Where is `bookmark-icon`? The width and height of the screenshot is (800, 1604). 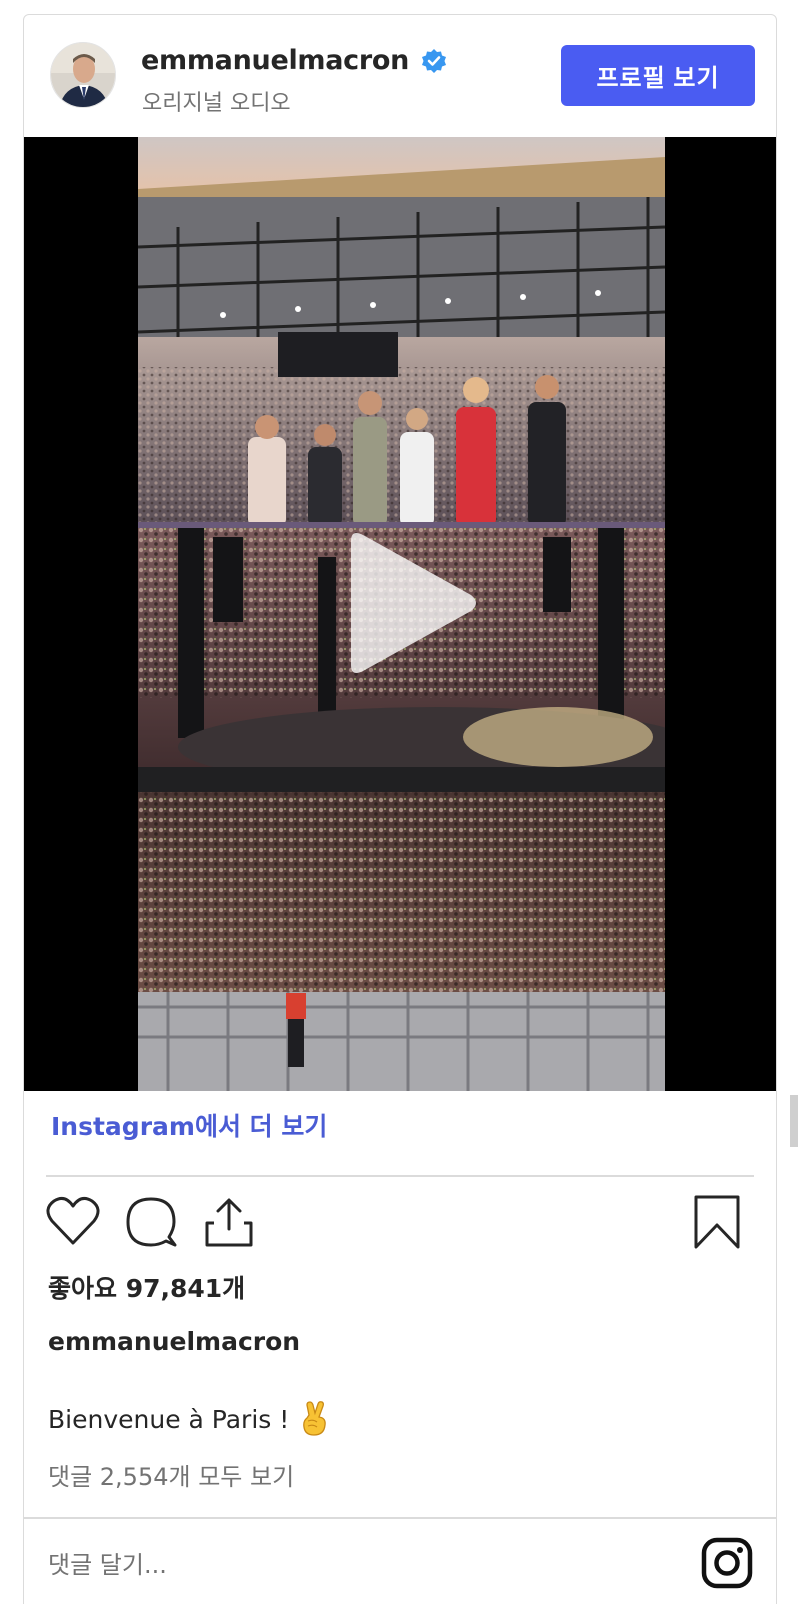 bookmark-icon is located at coordinates (717, 1222).